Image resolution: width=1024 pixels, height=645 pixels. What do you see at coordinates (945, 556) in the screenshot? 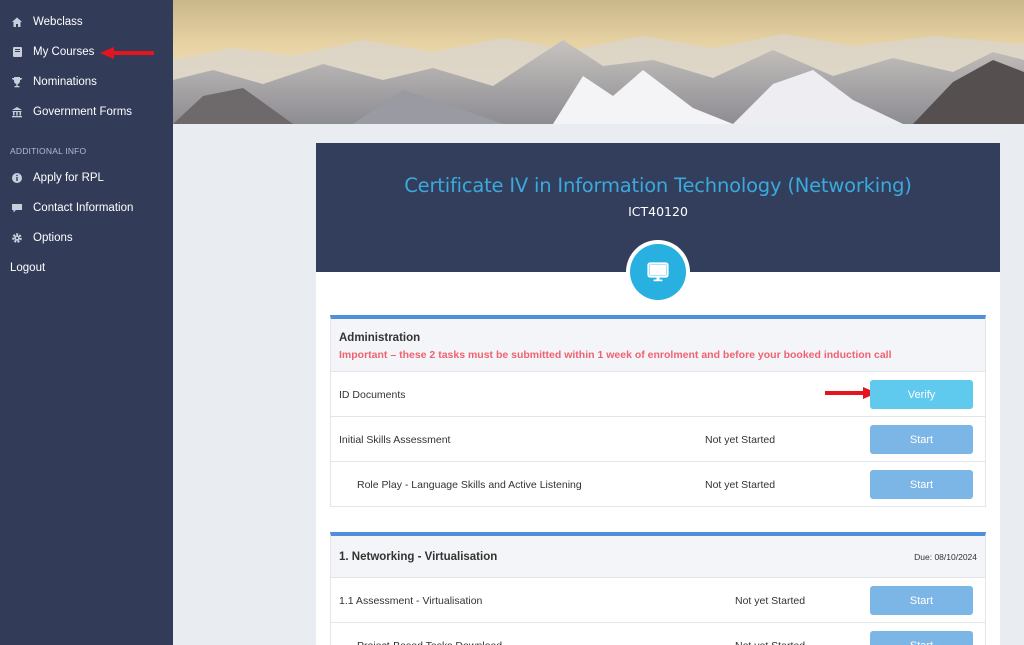
I see `due-date: Due: 08/10/2024` at bounding box center [945, 556].